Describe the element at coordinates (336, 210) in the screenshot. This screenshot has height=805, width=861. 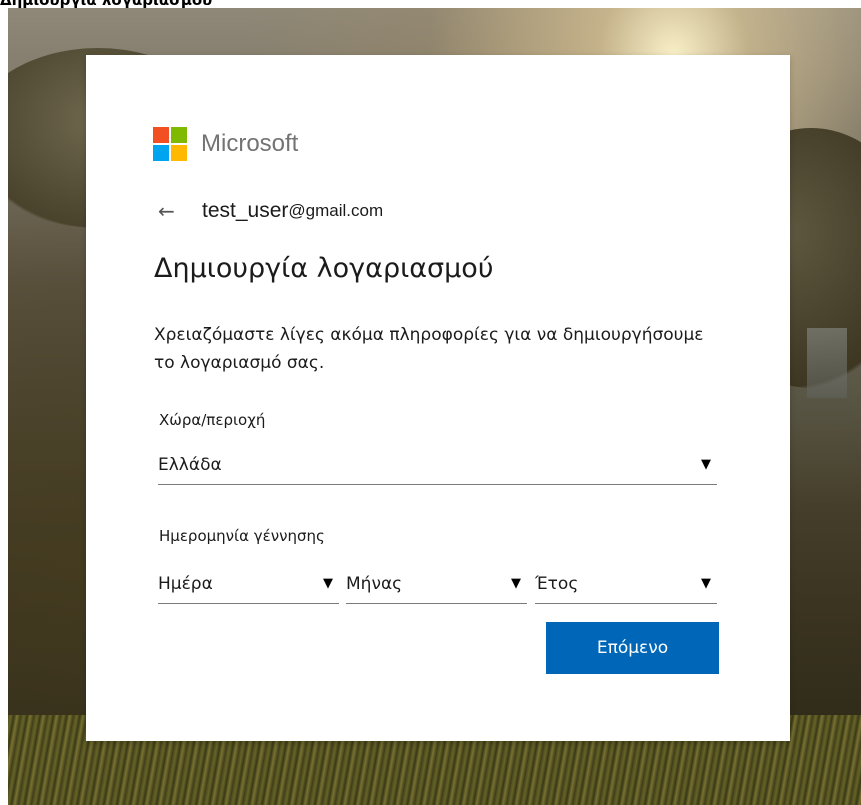
I see `identity-domain: @gmail.com` at that location.